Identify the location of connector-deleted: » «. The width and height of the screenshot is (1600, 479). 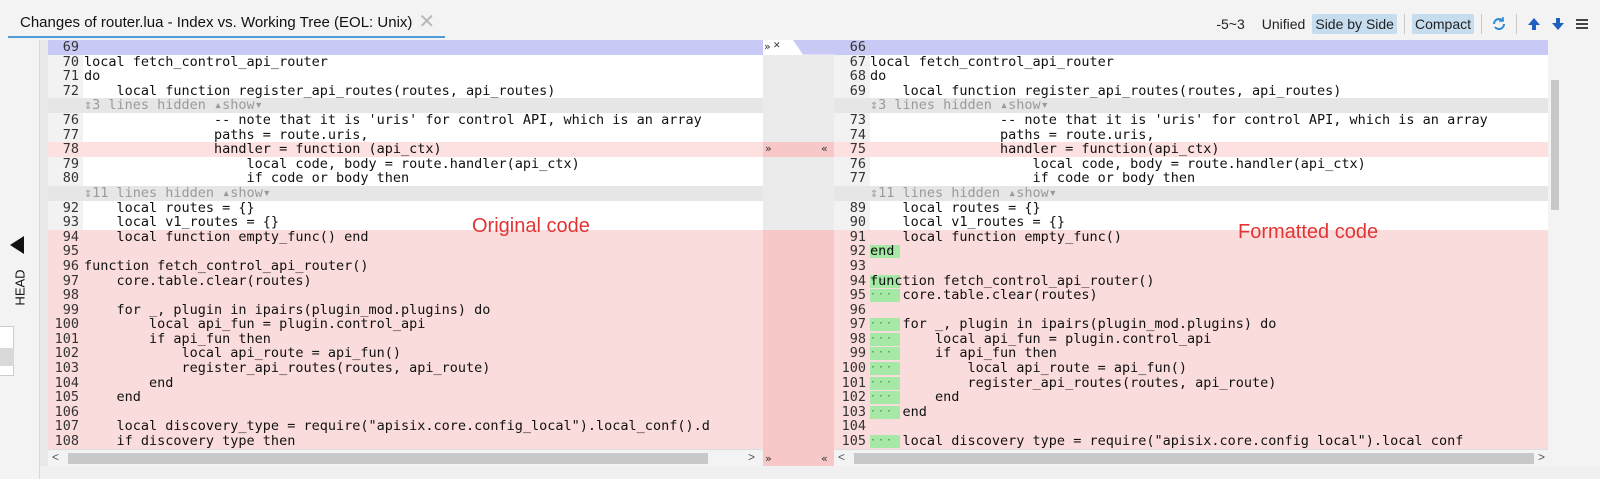
(798, 347).